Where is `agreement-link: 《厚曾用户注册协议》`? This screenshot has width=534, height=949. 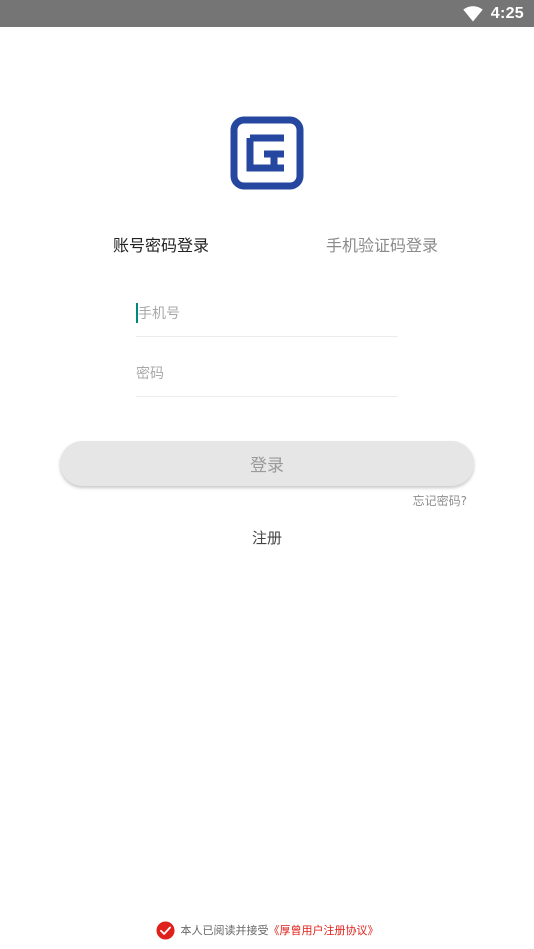 agreement-link: 《厚曾用户注册协议》 is located at coordinates (324, 930).